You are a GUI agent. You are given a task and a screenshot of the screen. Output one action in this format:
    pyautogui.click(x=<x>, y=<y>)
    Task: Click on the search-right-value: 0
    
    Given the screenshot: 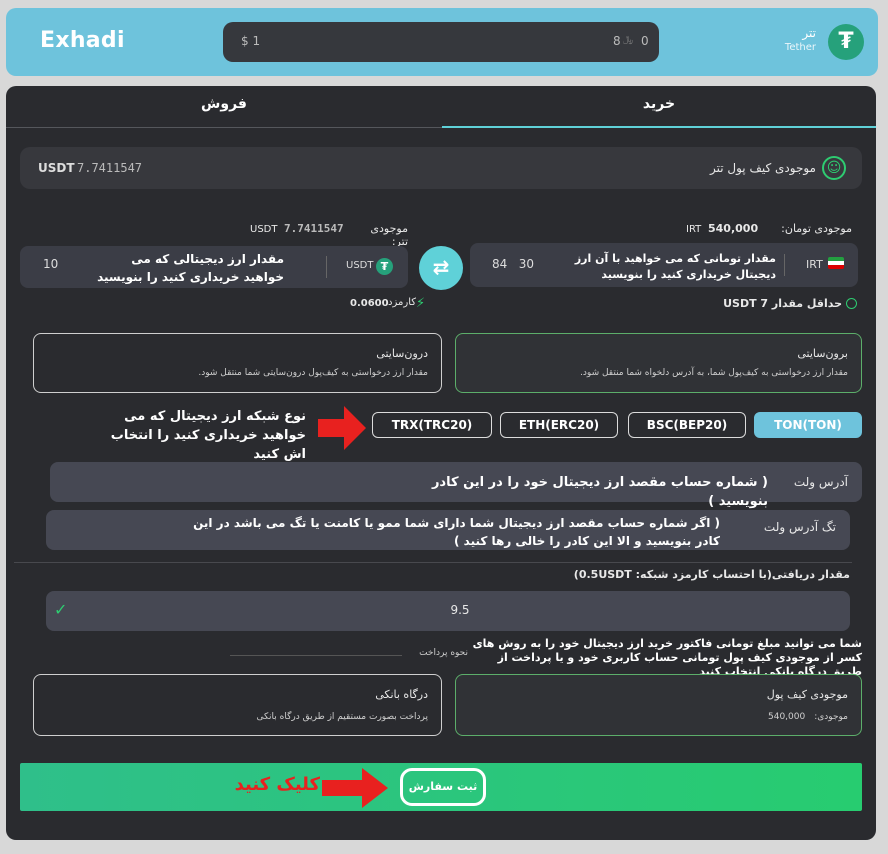 What is the action you would take?
    pyautogui.click(x=645, y=41)
    